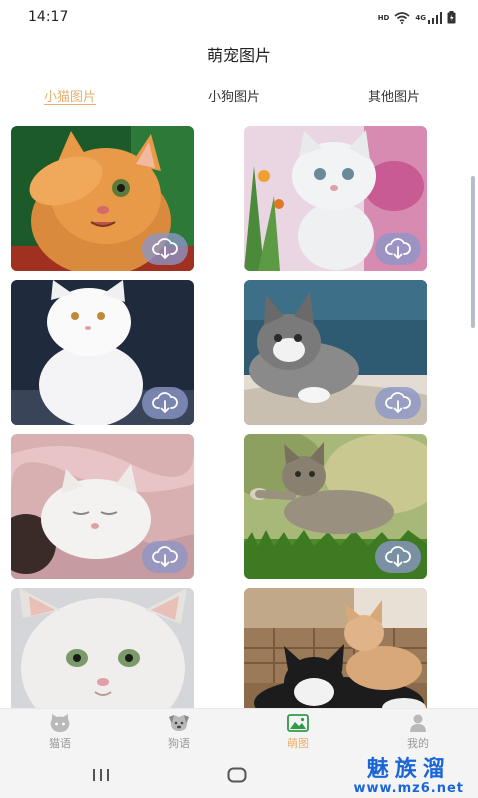 The width and height of the screenshot is (478, 798). Describe the element at coordinates (179, 723) in the screenshot. I see `dog-face-icon` at that location.